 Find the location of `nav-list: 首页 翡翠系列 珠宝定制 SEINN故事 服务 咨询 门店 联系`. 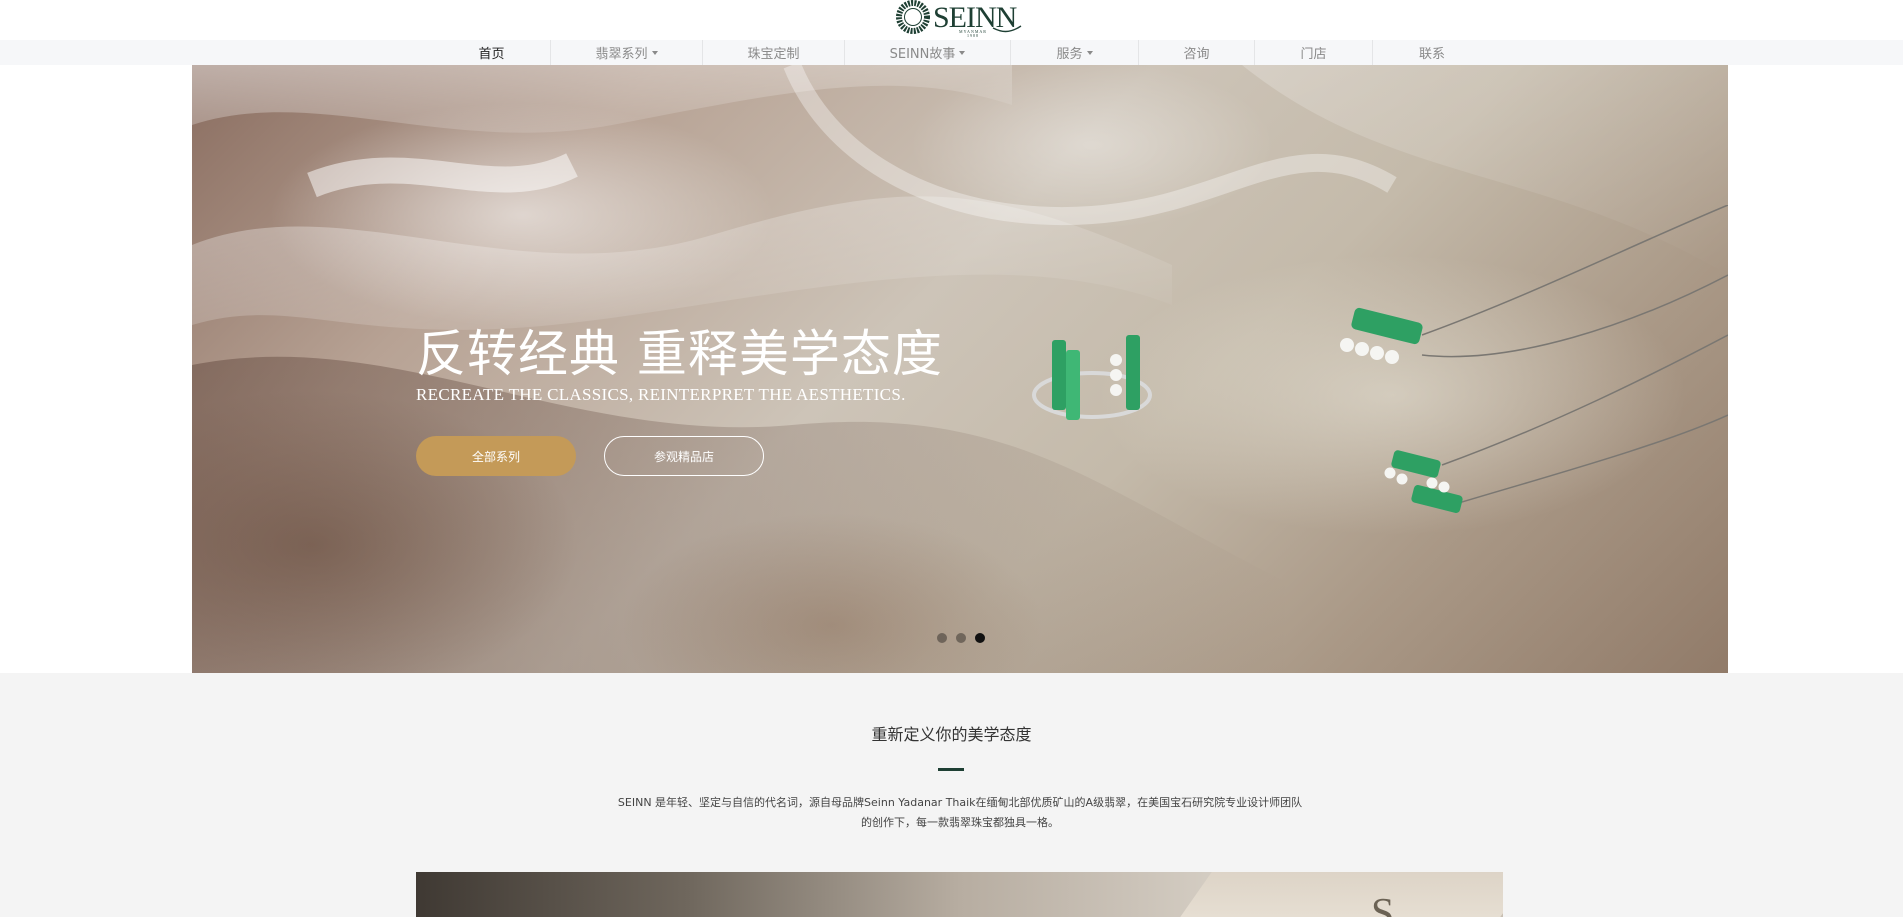

nav-list: 首页 翡翠系列 珠宝定制 SEINN故事 服务 咨询 门店 联系 is located at coordinates (962, 52).